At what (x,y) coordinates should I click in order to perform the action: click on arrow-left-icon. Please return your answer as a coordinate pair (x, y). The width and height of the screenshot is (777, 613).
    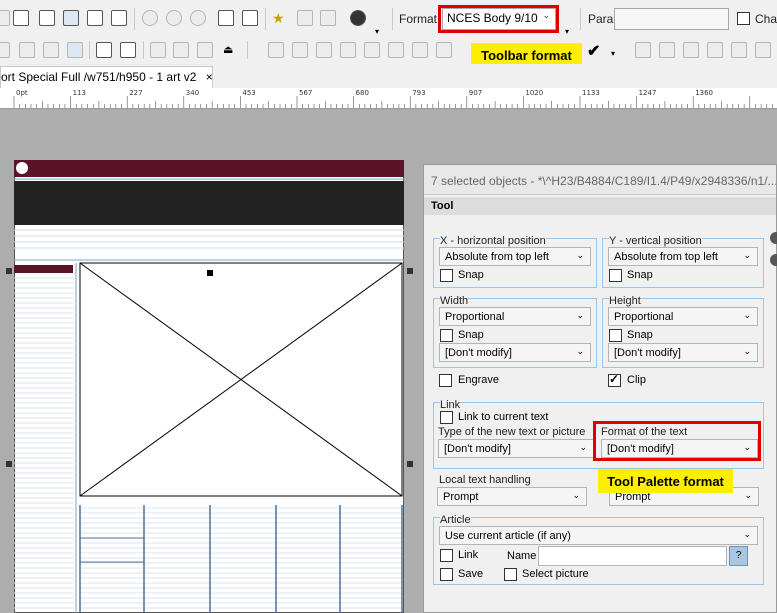
    Looking at the image, I should click on (305, 18).